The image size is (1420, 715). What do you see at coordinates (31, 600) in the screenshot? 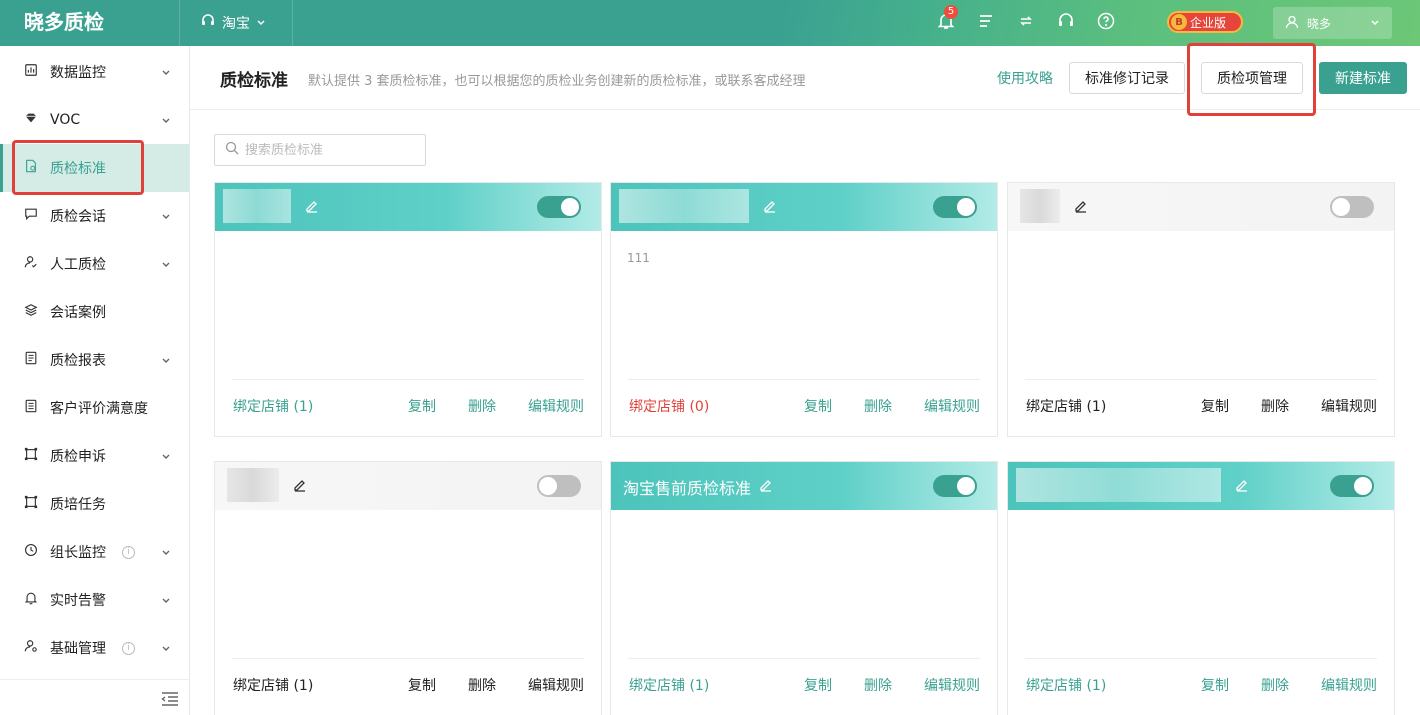
I see `bell-icon` at bounding box center [31, 600].